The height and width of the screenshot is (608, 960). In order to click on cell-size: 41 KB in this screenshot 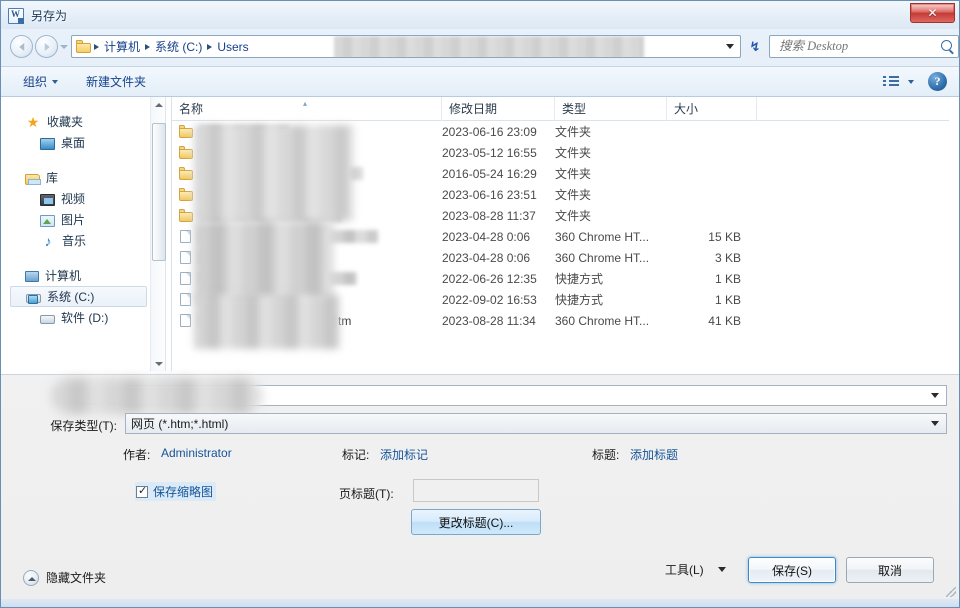, I will do `click(724, 320)`.